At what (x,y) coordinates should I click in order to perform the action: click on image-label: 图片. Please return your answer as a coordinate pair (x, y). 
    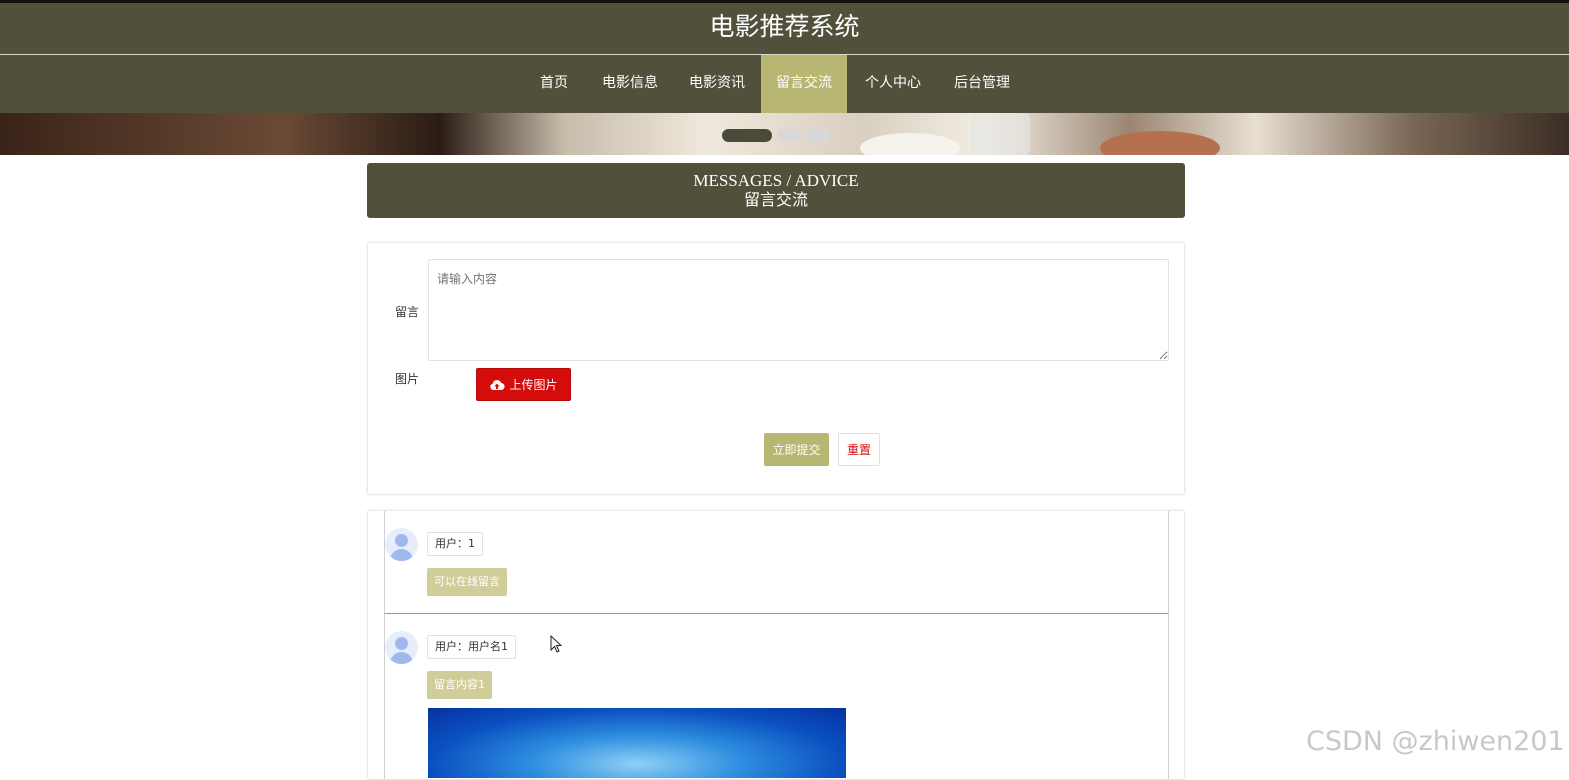
    Looking at the image, I should click on (407, 379).